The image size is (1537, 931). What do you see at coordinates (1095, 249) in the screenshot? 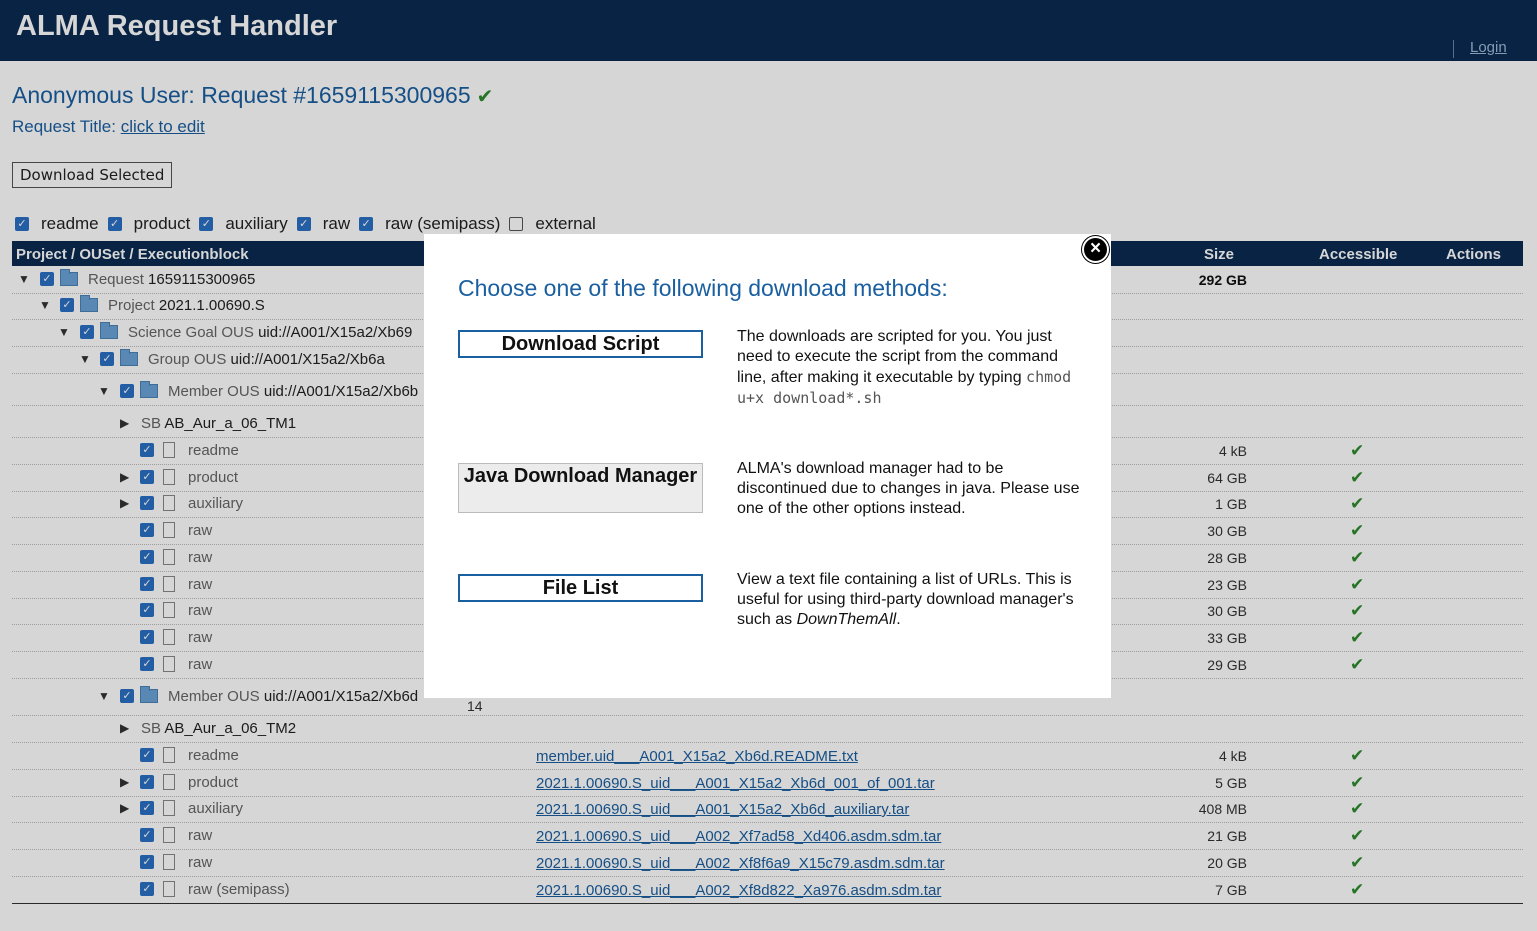
I see `close-icon: ×` at bounding box center [1095, 249].